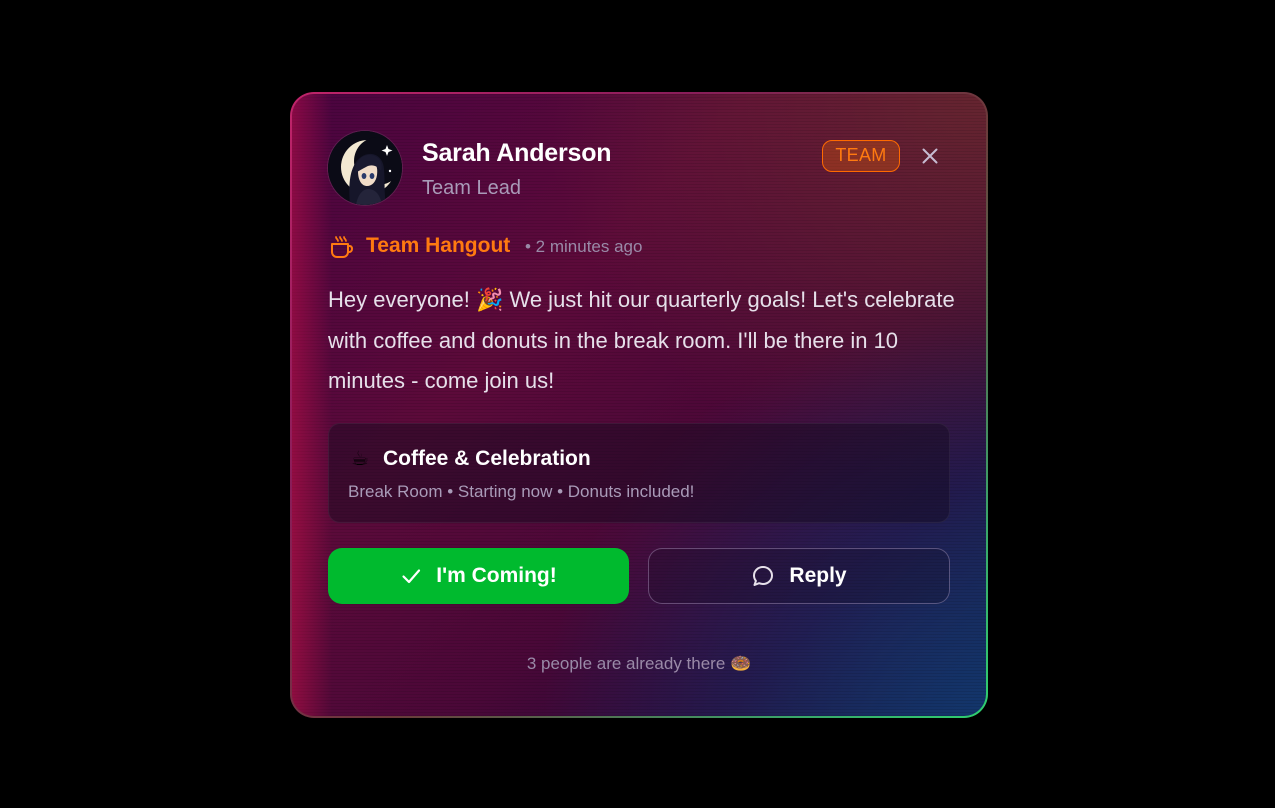 The height and width of the screenshot is (808, 1275). I want to click on im-coming-button: I'm Coming!, so click(478, 576).